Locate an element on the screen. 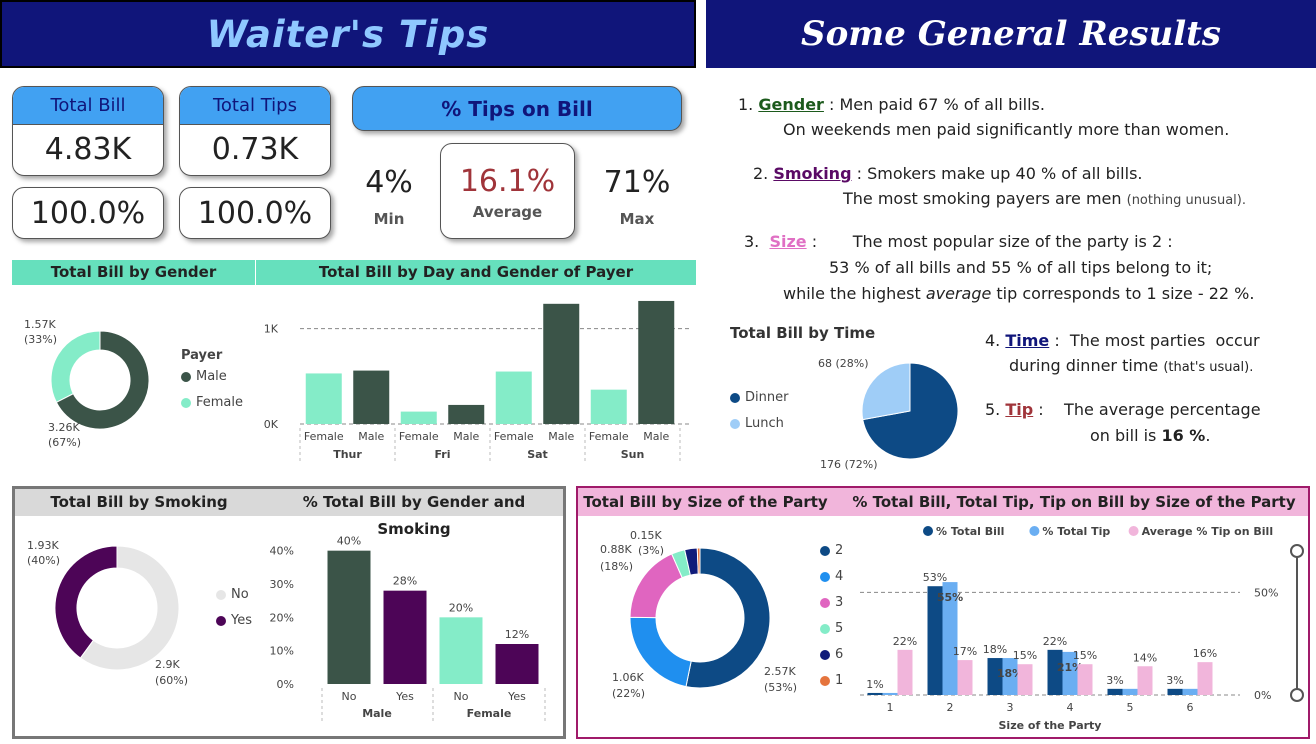  y-tick-0k: 0K is located at coordinates (271, 424).